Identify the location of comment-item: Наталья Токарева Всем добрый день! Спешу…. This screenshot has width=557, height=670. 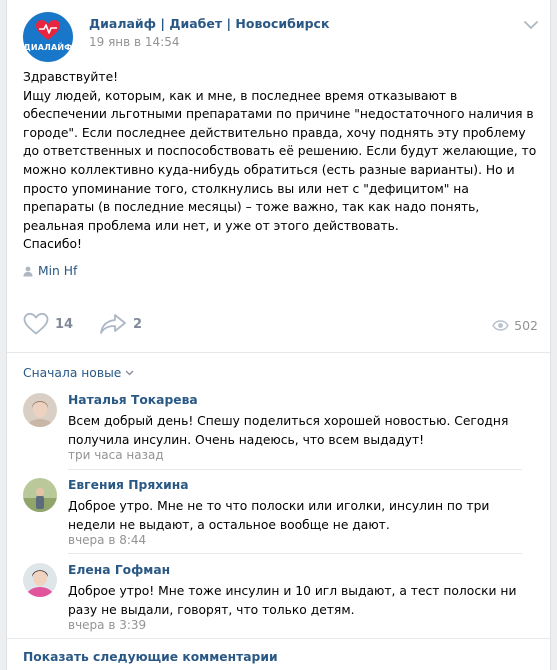
(280, 428).